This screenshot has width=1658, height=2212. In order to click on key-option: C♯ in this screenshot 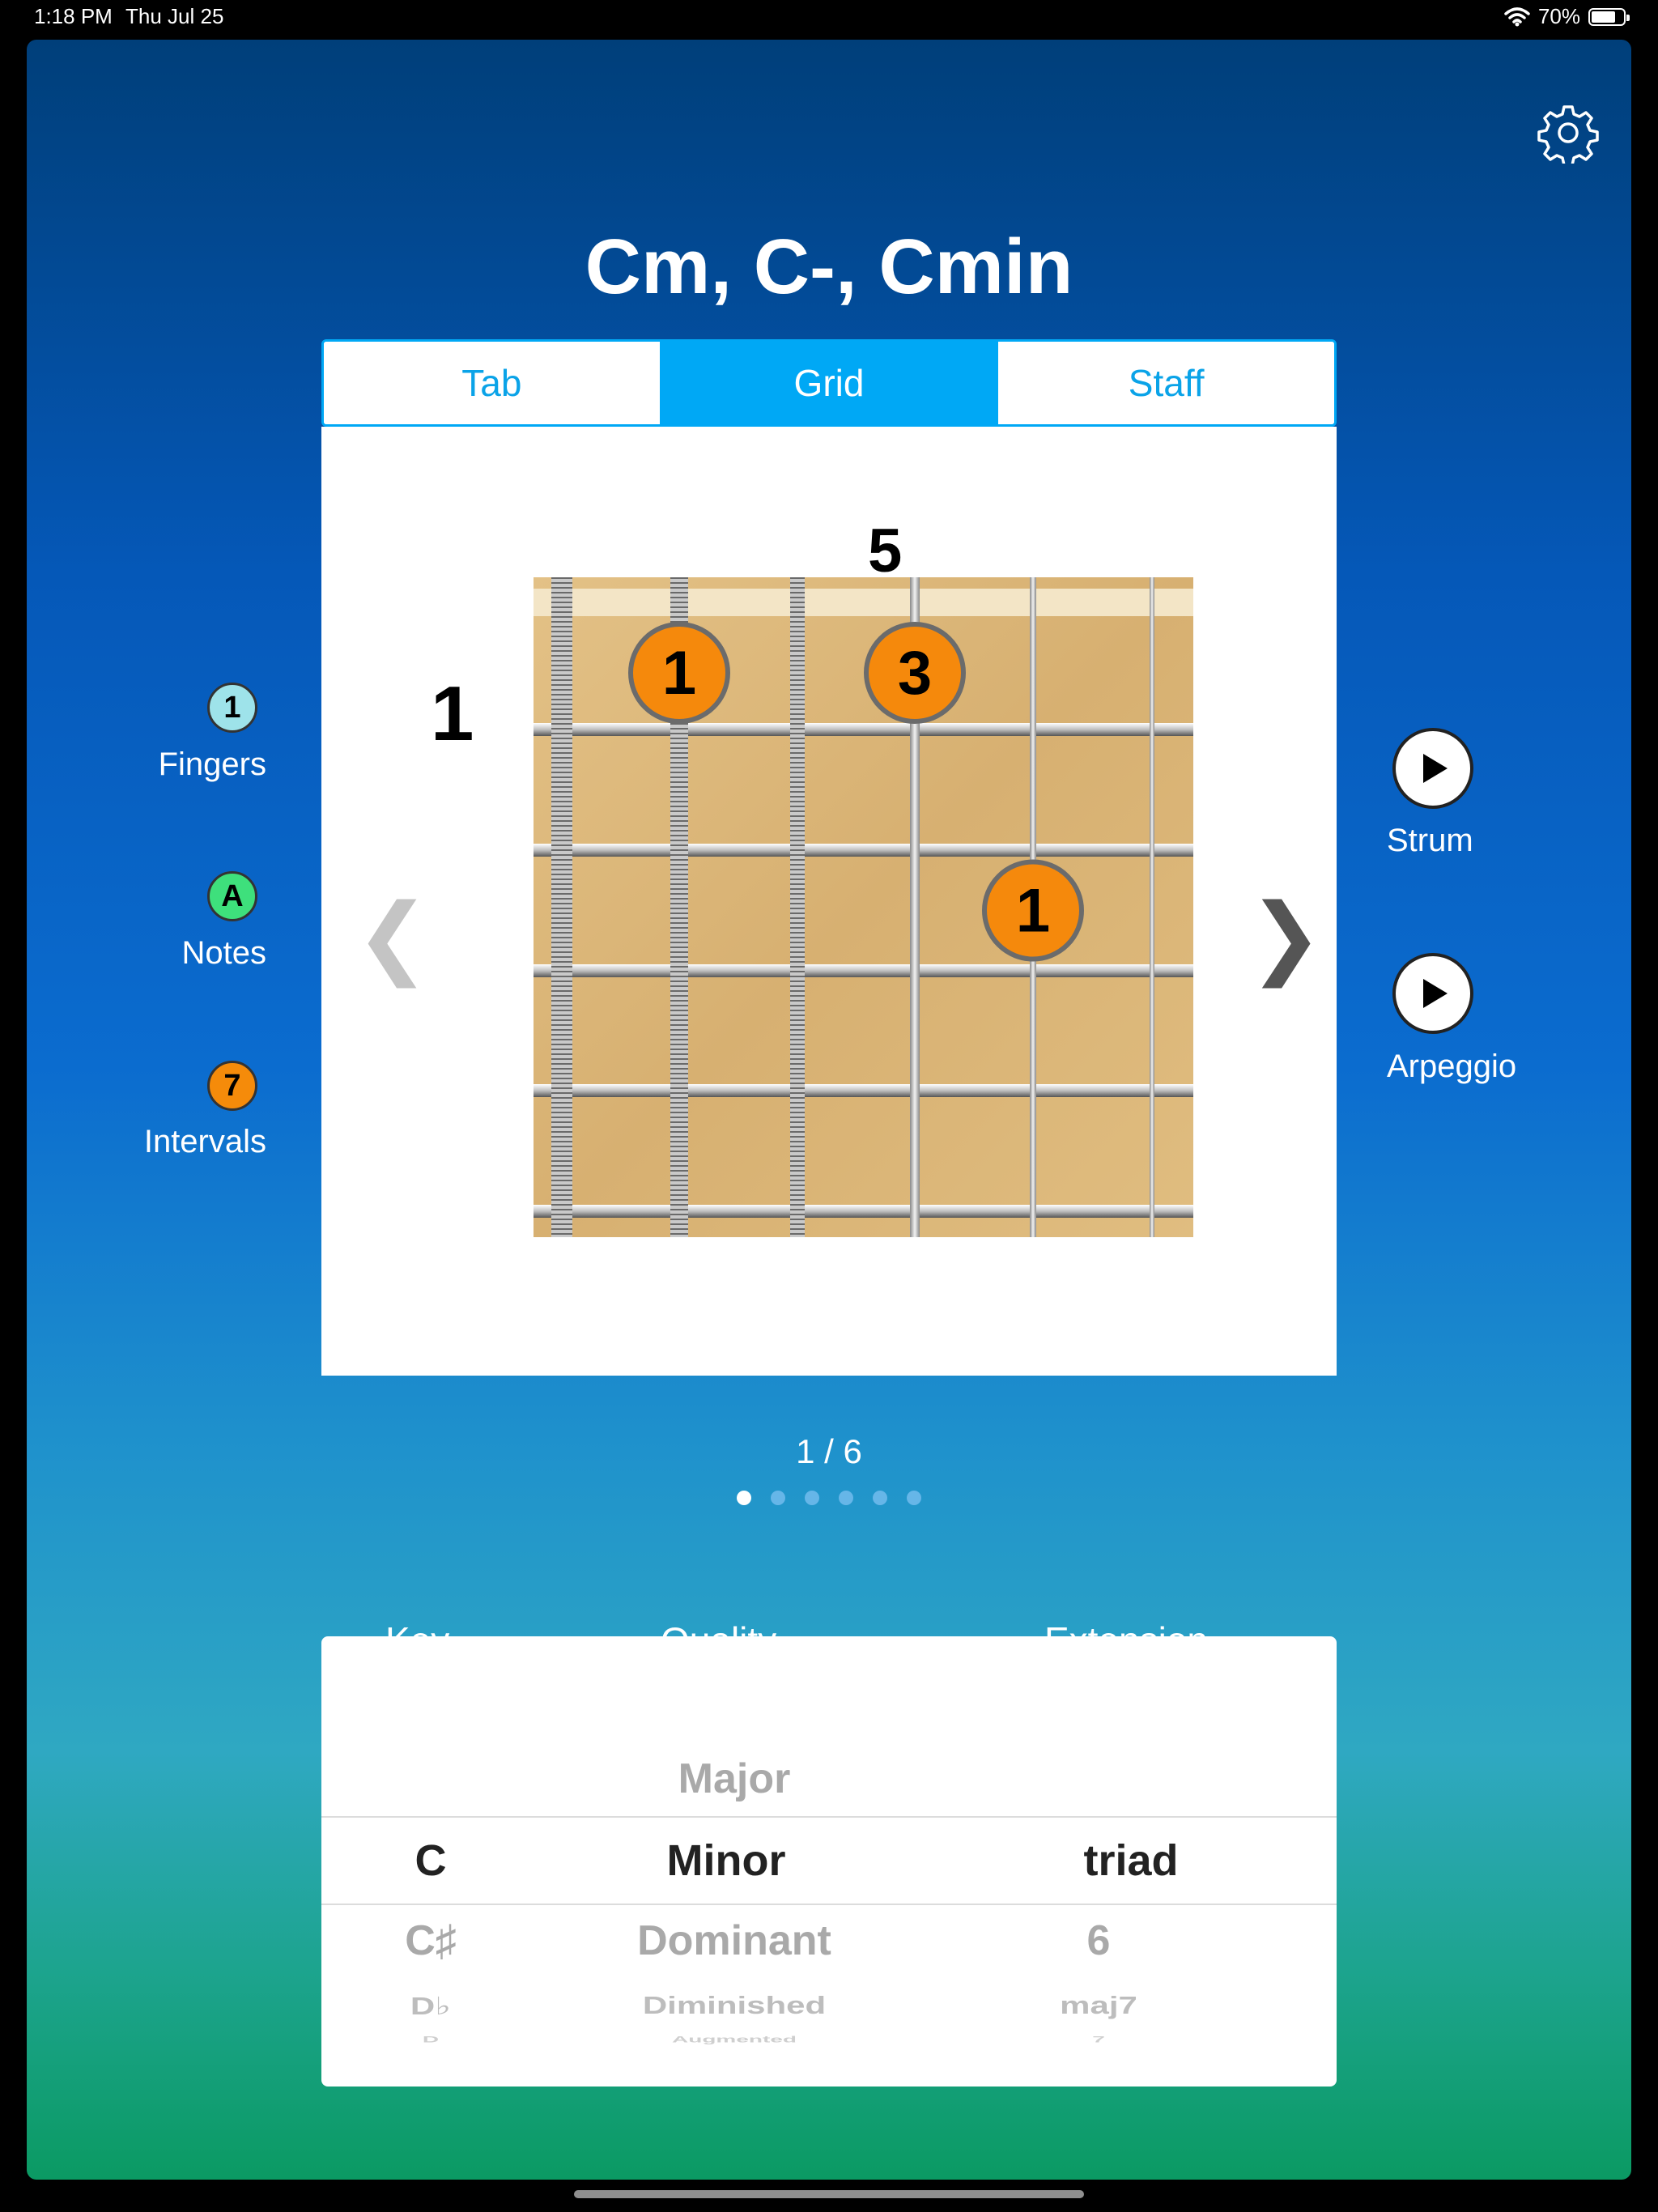, I will do `click(430, 1941)`.